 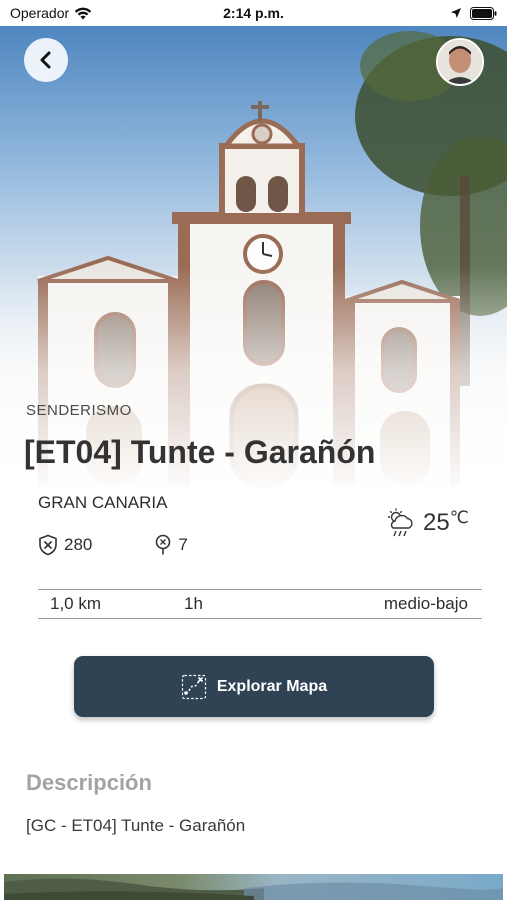 What do you see at coordinates (253, 13) in the screenshot?
I see `status-bar: Operador 2:14 p.m.` at bounding box center [253, 13].